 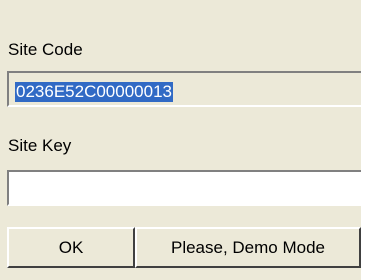 I want to click on site-code-field: 0236E52C00000013, so click(x=184, y=89).